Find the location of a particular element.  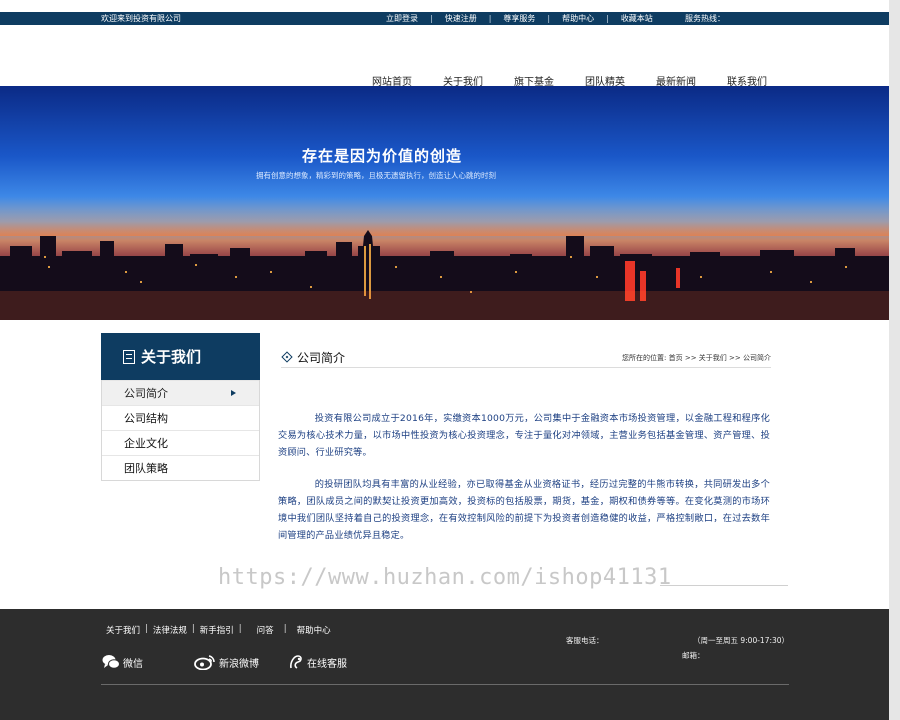

customer-service-icon is located at coordinates (296, 662).